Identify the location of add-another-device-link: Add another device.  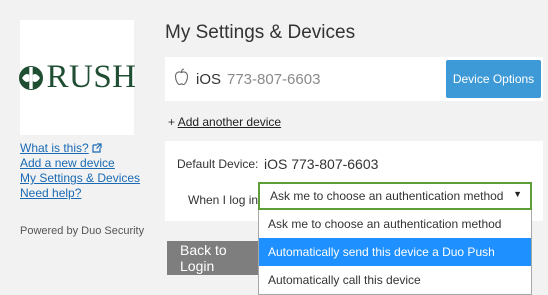
(229, 122).